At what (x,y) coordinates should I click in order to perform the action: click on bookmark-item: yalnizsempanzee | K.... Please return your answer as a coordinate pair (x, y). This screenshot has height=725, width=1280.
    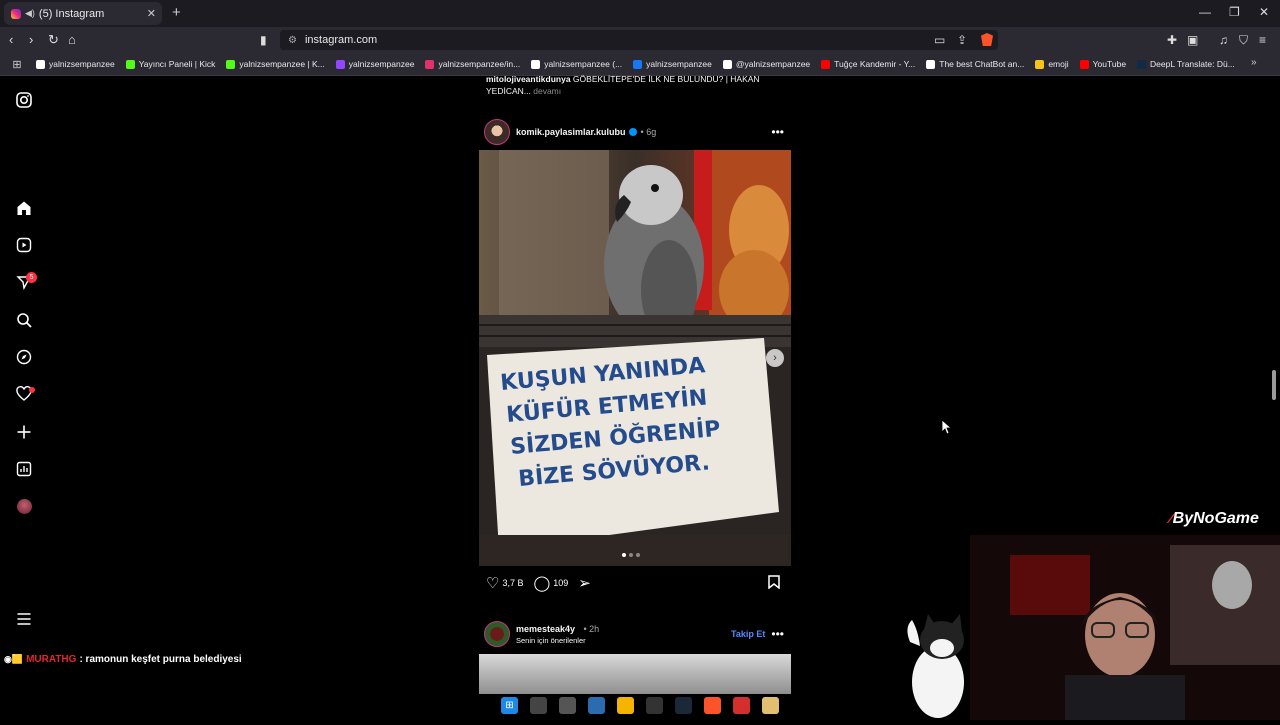
    Looking at the image, I should click on (275, 64).